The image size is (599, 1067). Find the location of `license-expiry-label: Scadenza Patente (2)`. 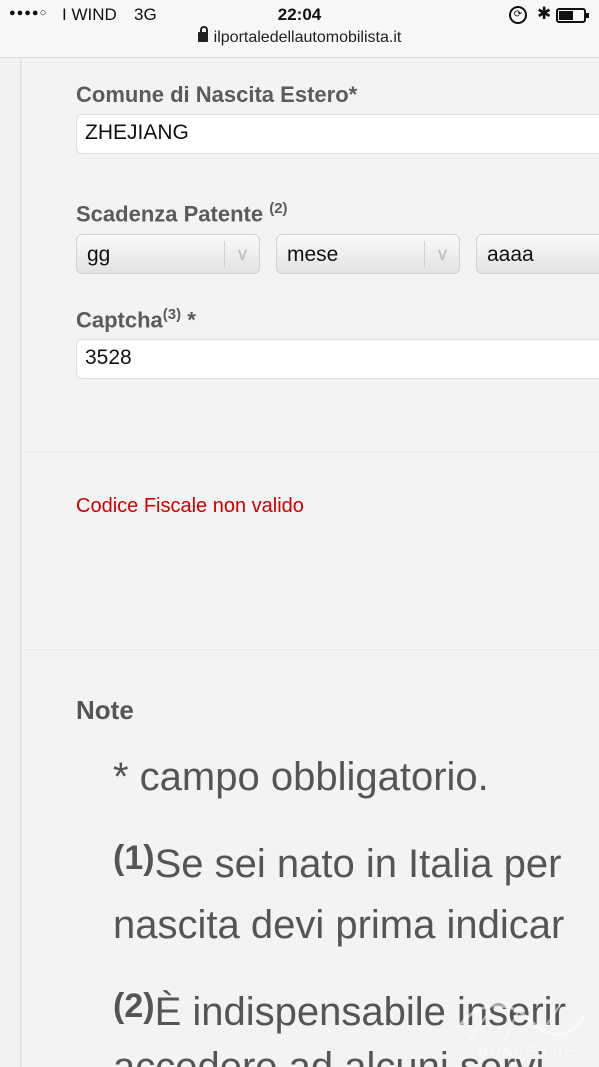

license-expiry-label: Scadenza Patente (2) is located at coordinates (182, 213).